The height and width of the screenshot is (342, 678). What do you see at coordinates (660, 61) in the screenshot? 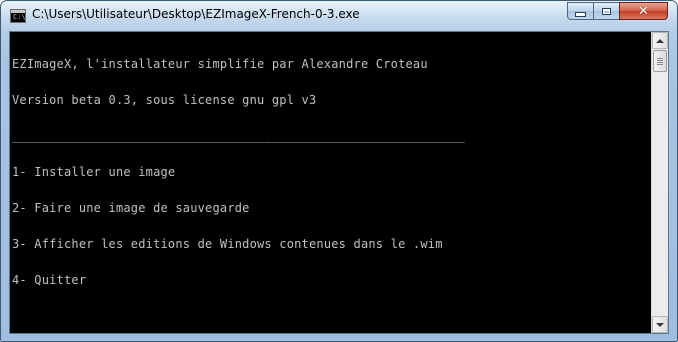
I see `scroll-thumb` at bounding box center [660, 61].